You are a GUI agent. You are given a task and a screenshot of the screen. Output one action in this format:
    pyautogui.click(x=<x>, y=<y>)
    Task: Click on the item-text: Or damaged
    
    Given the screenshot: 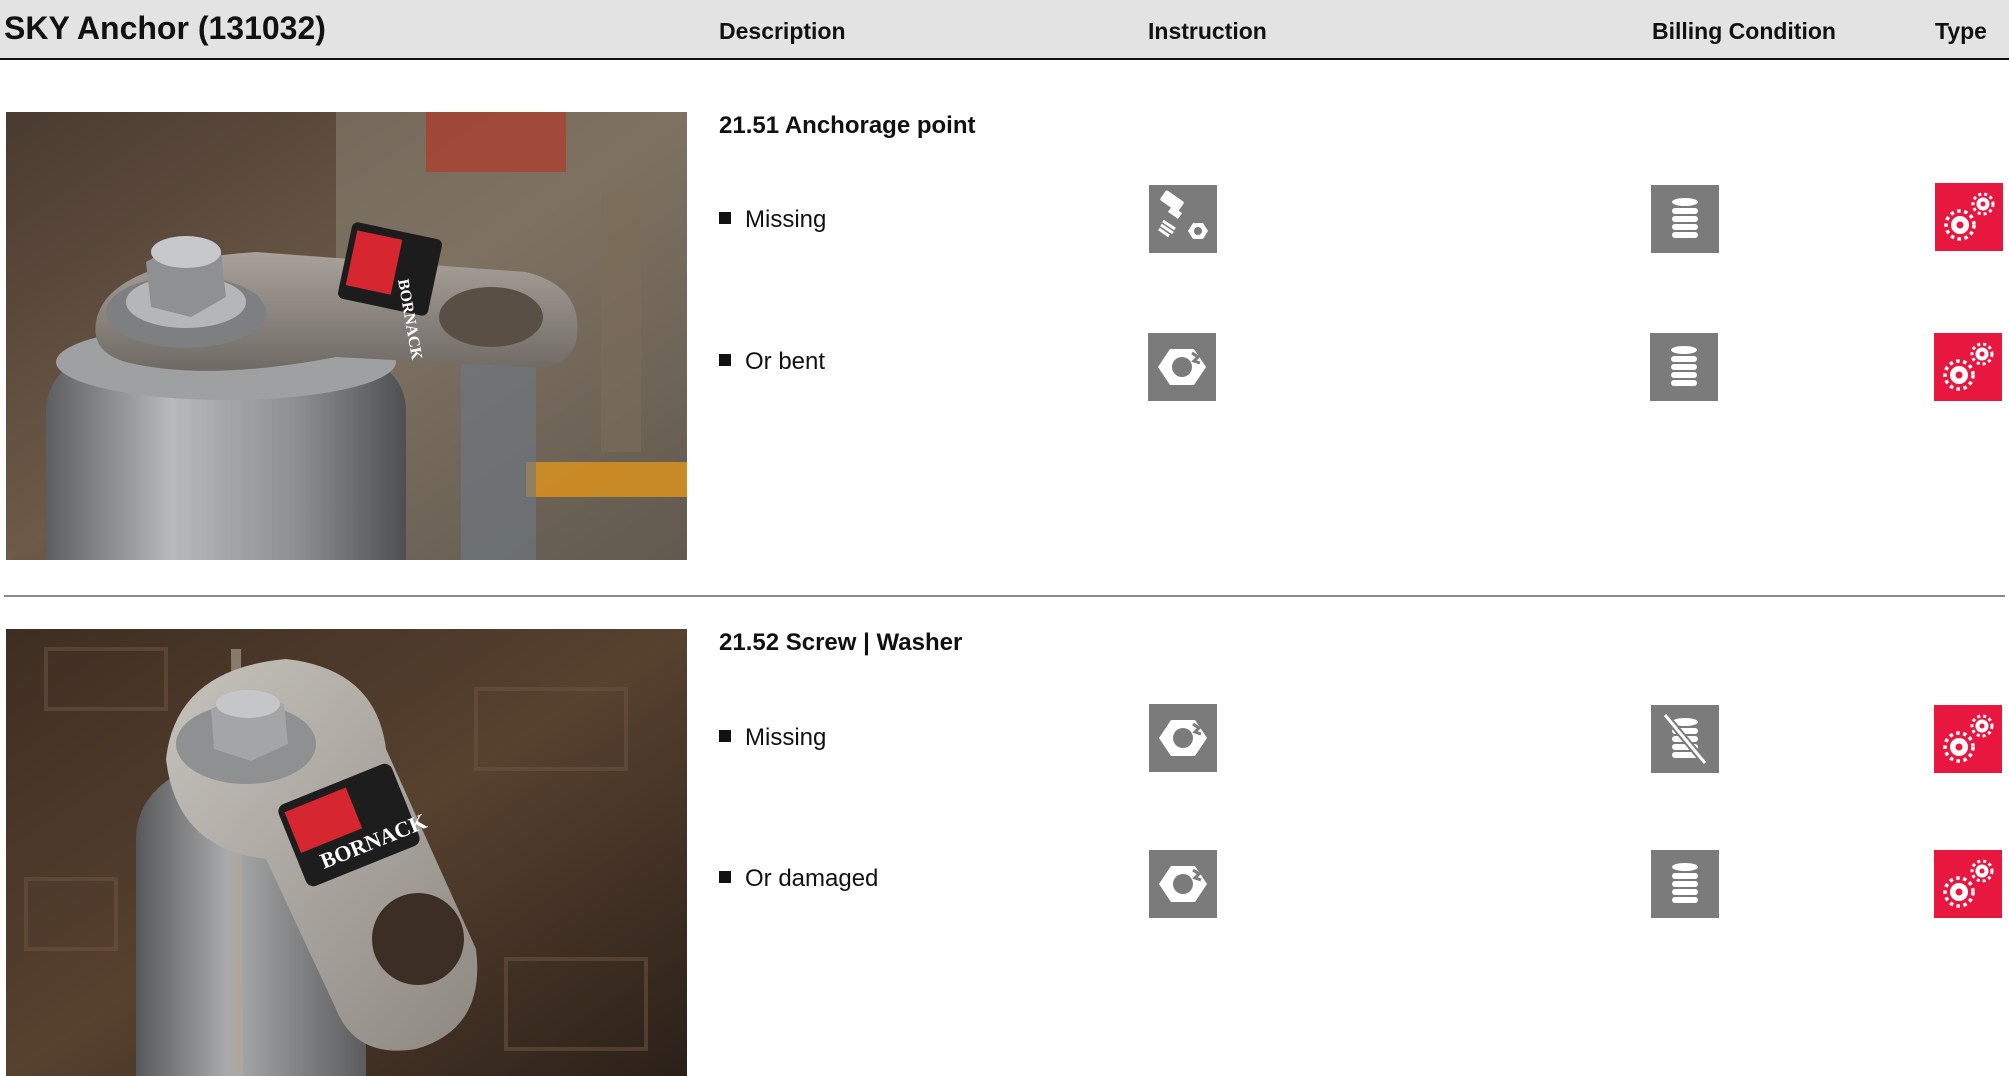 What is the action you would take?
    pyautogui.click(x=812, y=878)
    